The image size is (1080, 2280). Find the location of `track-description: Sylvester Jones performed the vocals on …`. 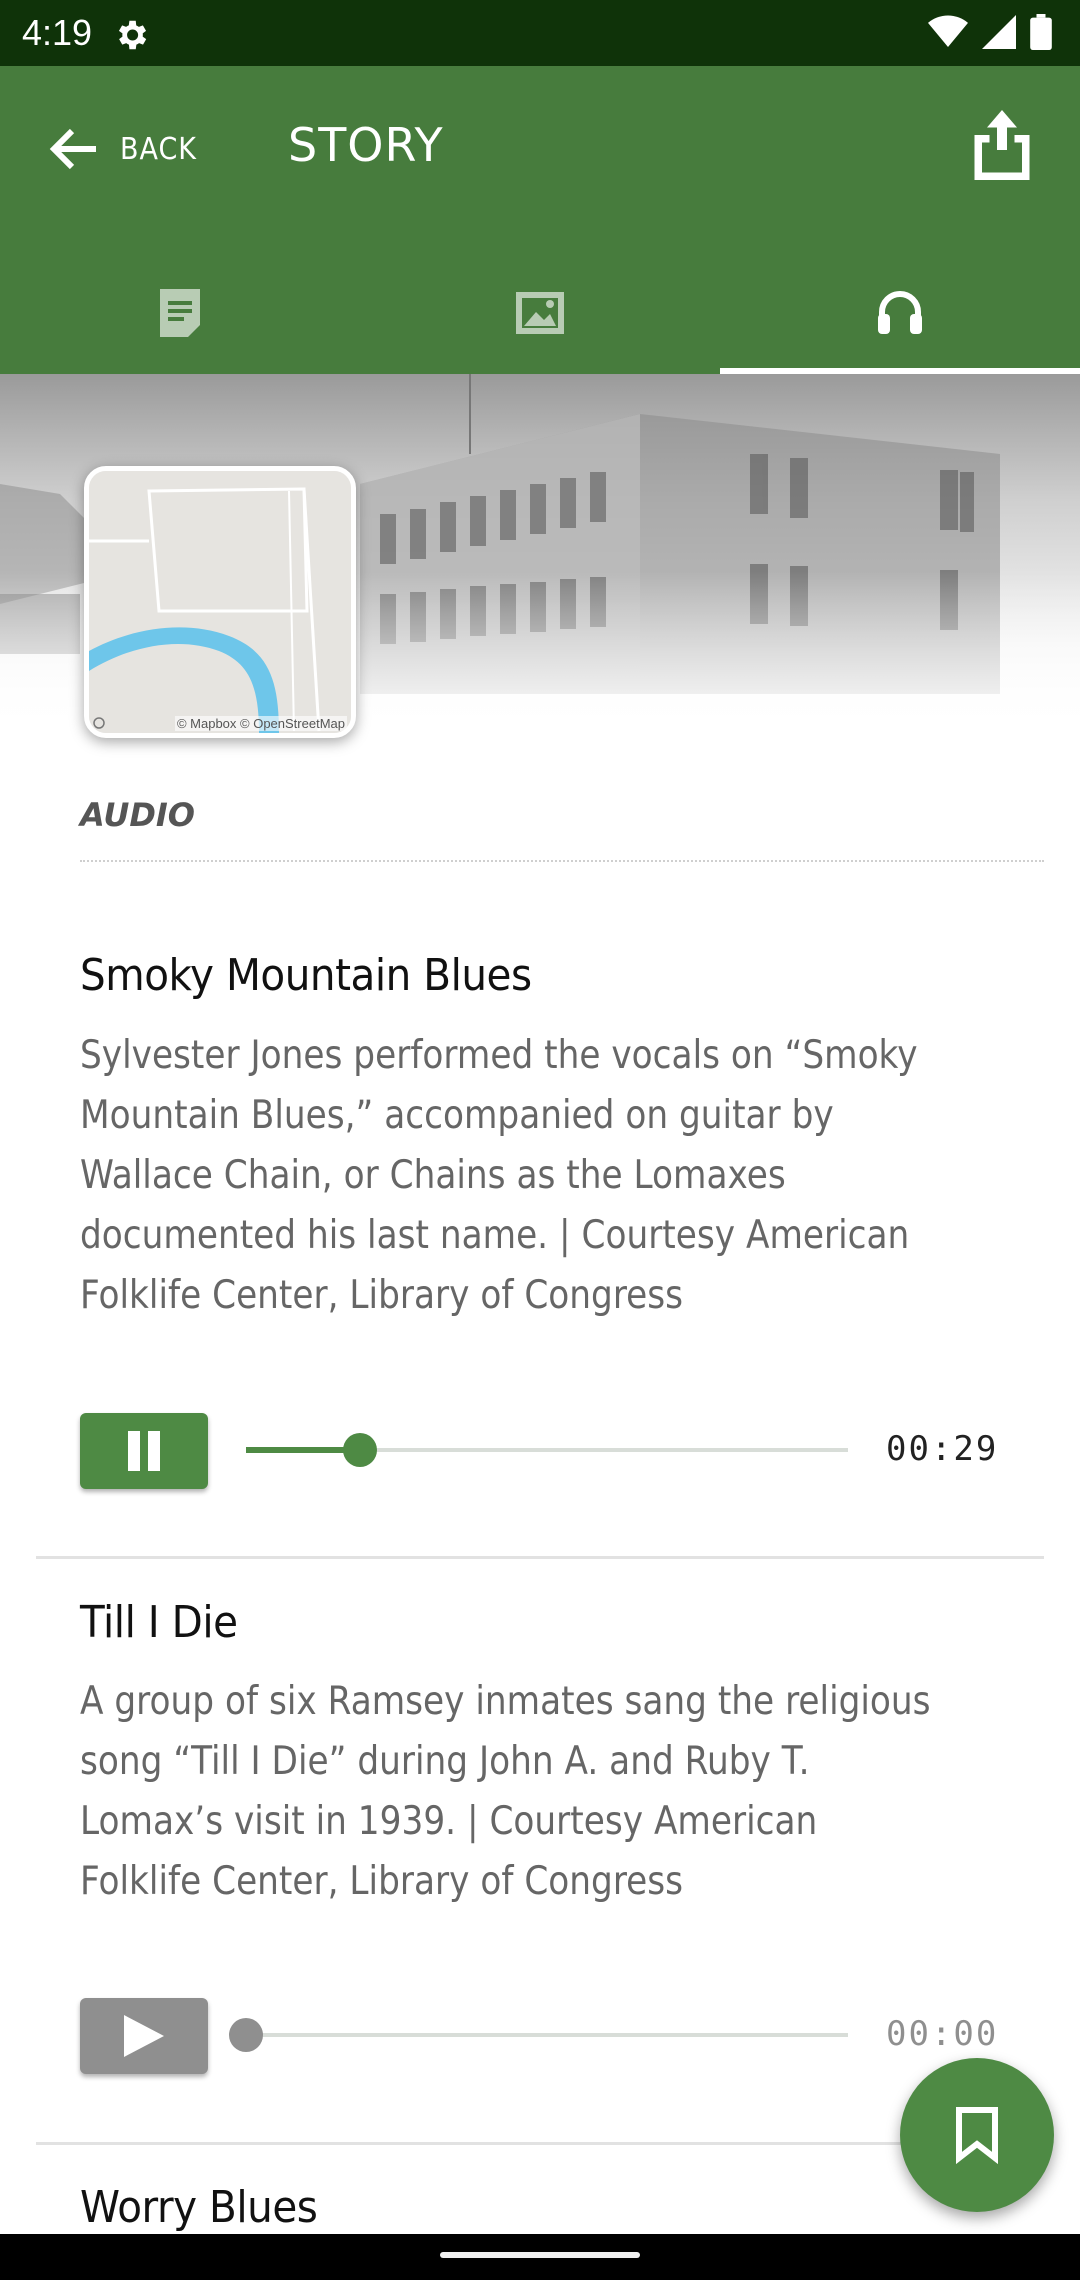

track-description: Sylvester Jones performed the vocals on … is located at coordinates (499, 1175).